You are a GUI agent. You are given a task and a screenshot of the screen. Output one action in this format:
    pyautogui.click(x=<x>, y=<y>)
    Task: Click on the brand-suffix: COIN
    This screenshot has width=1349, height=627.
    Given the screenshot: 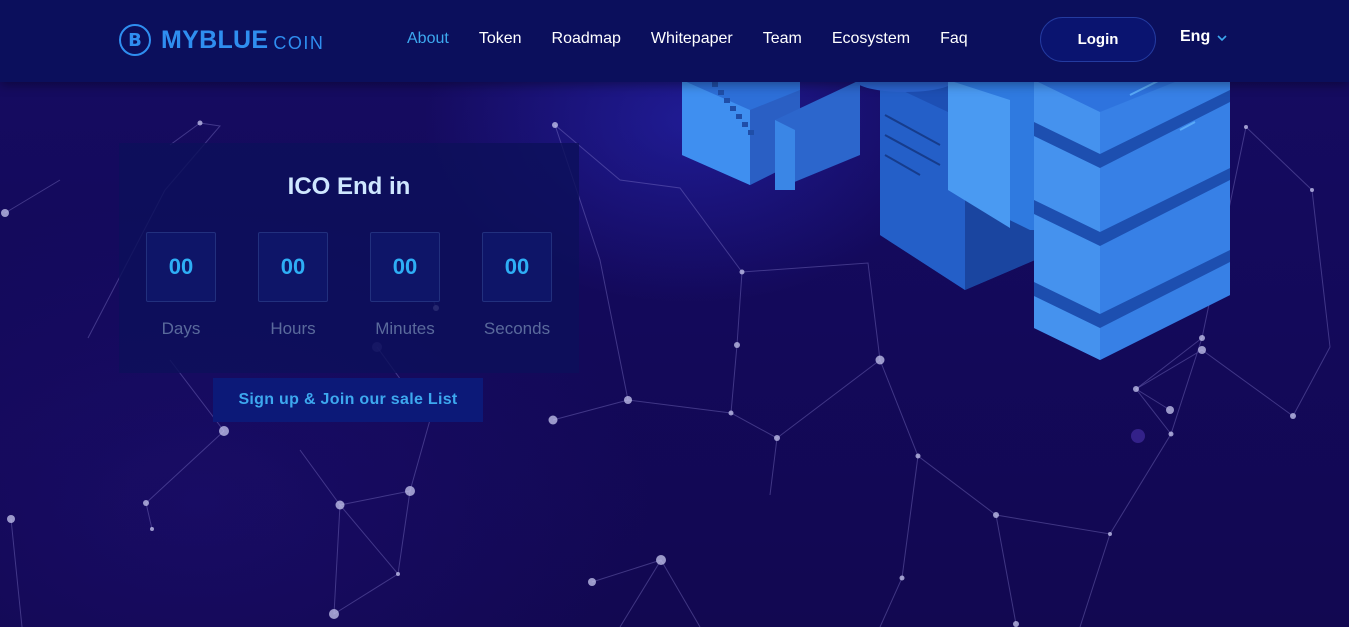 What is the action you would take?
    pyautogui.click(x=299, y=42)
    